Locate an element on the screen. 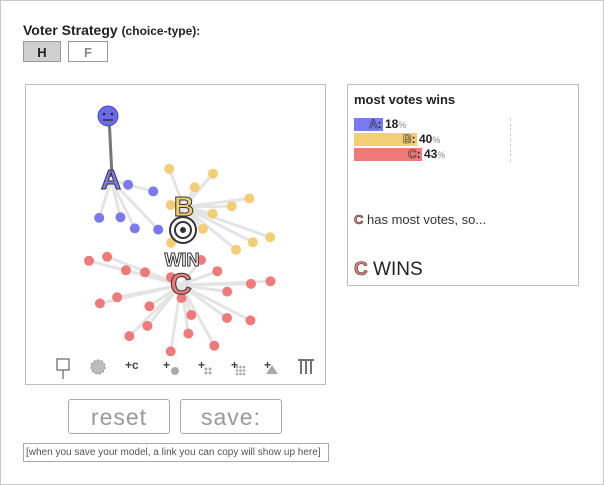 This screenshot has height=485, width=604. add-triangle-icon: + is located at coordinates (271, 366).